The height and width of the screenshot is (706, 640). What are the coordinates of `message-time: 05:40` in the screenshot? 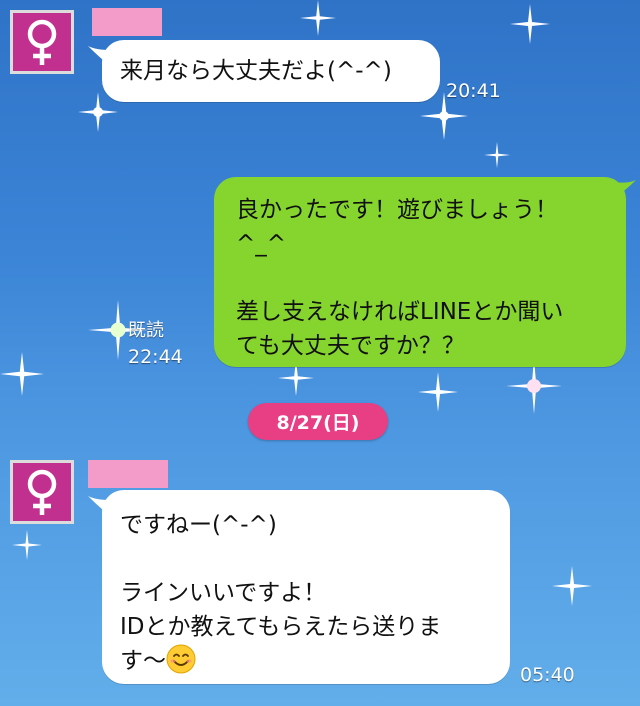 It's located at (547, 675).